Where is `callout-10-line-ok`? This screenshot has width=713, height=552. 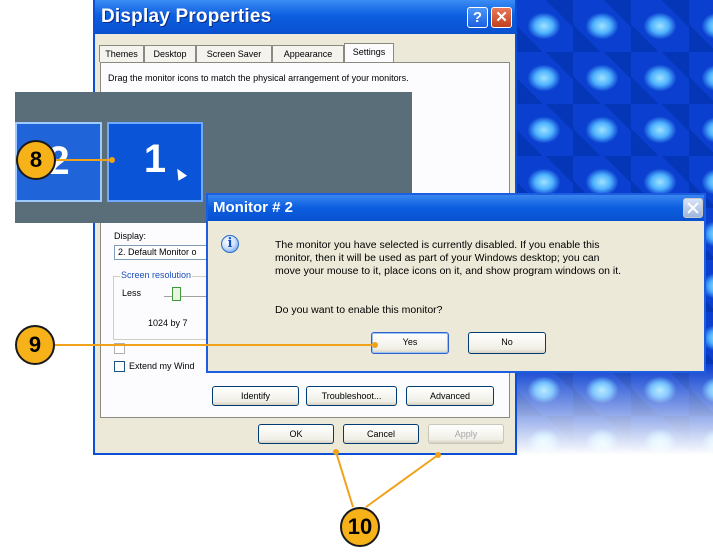
callout-10-line-ok is located at coordinates (344, 479).